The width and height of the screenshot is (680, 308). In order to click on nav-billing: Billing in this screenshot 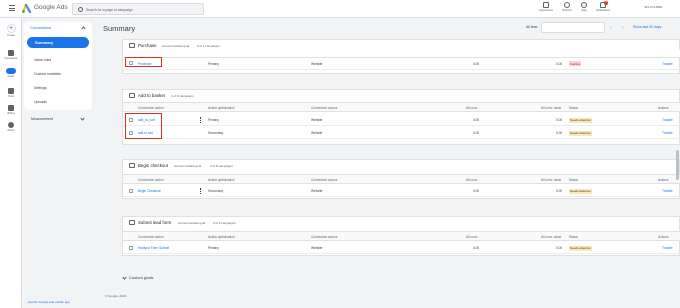, I will do `click(11, 110)`.